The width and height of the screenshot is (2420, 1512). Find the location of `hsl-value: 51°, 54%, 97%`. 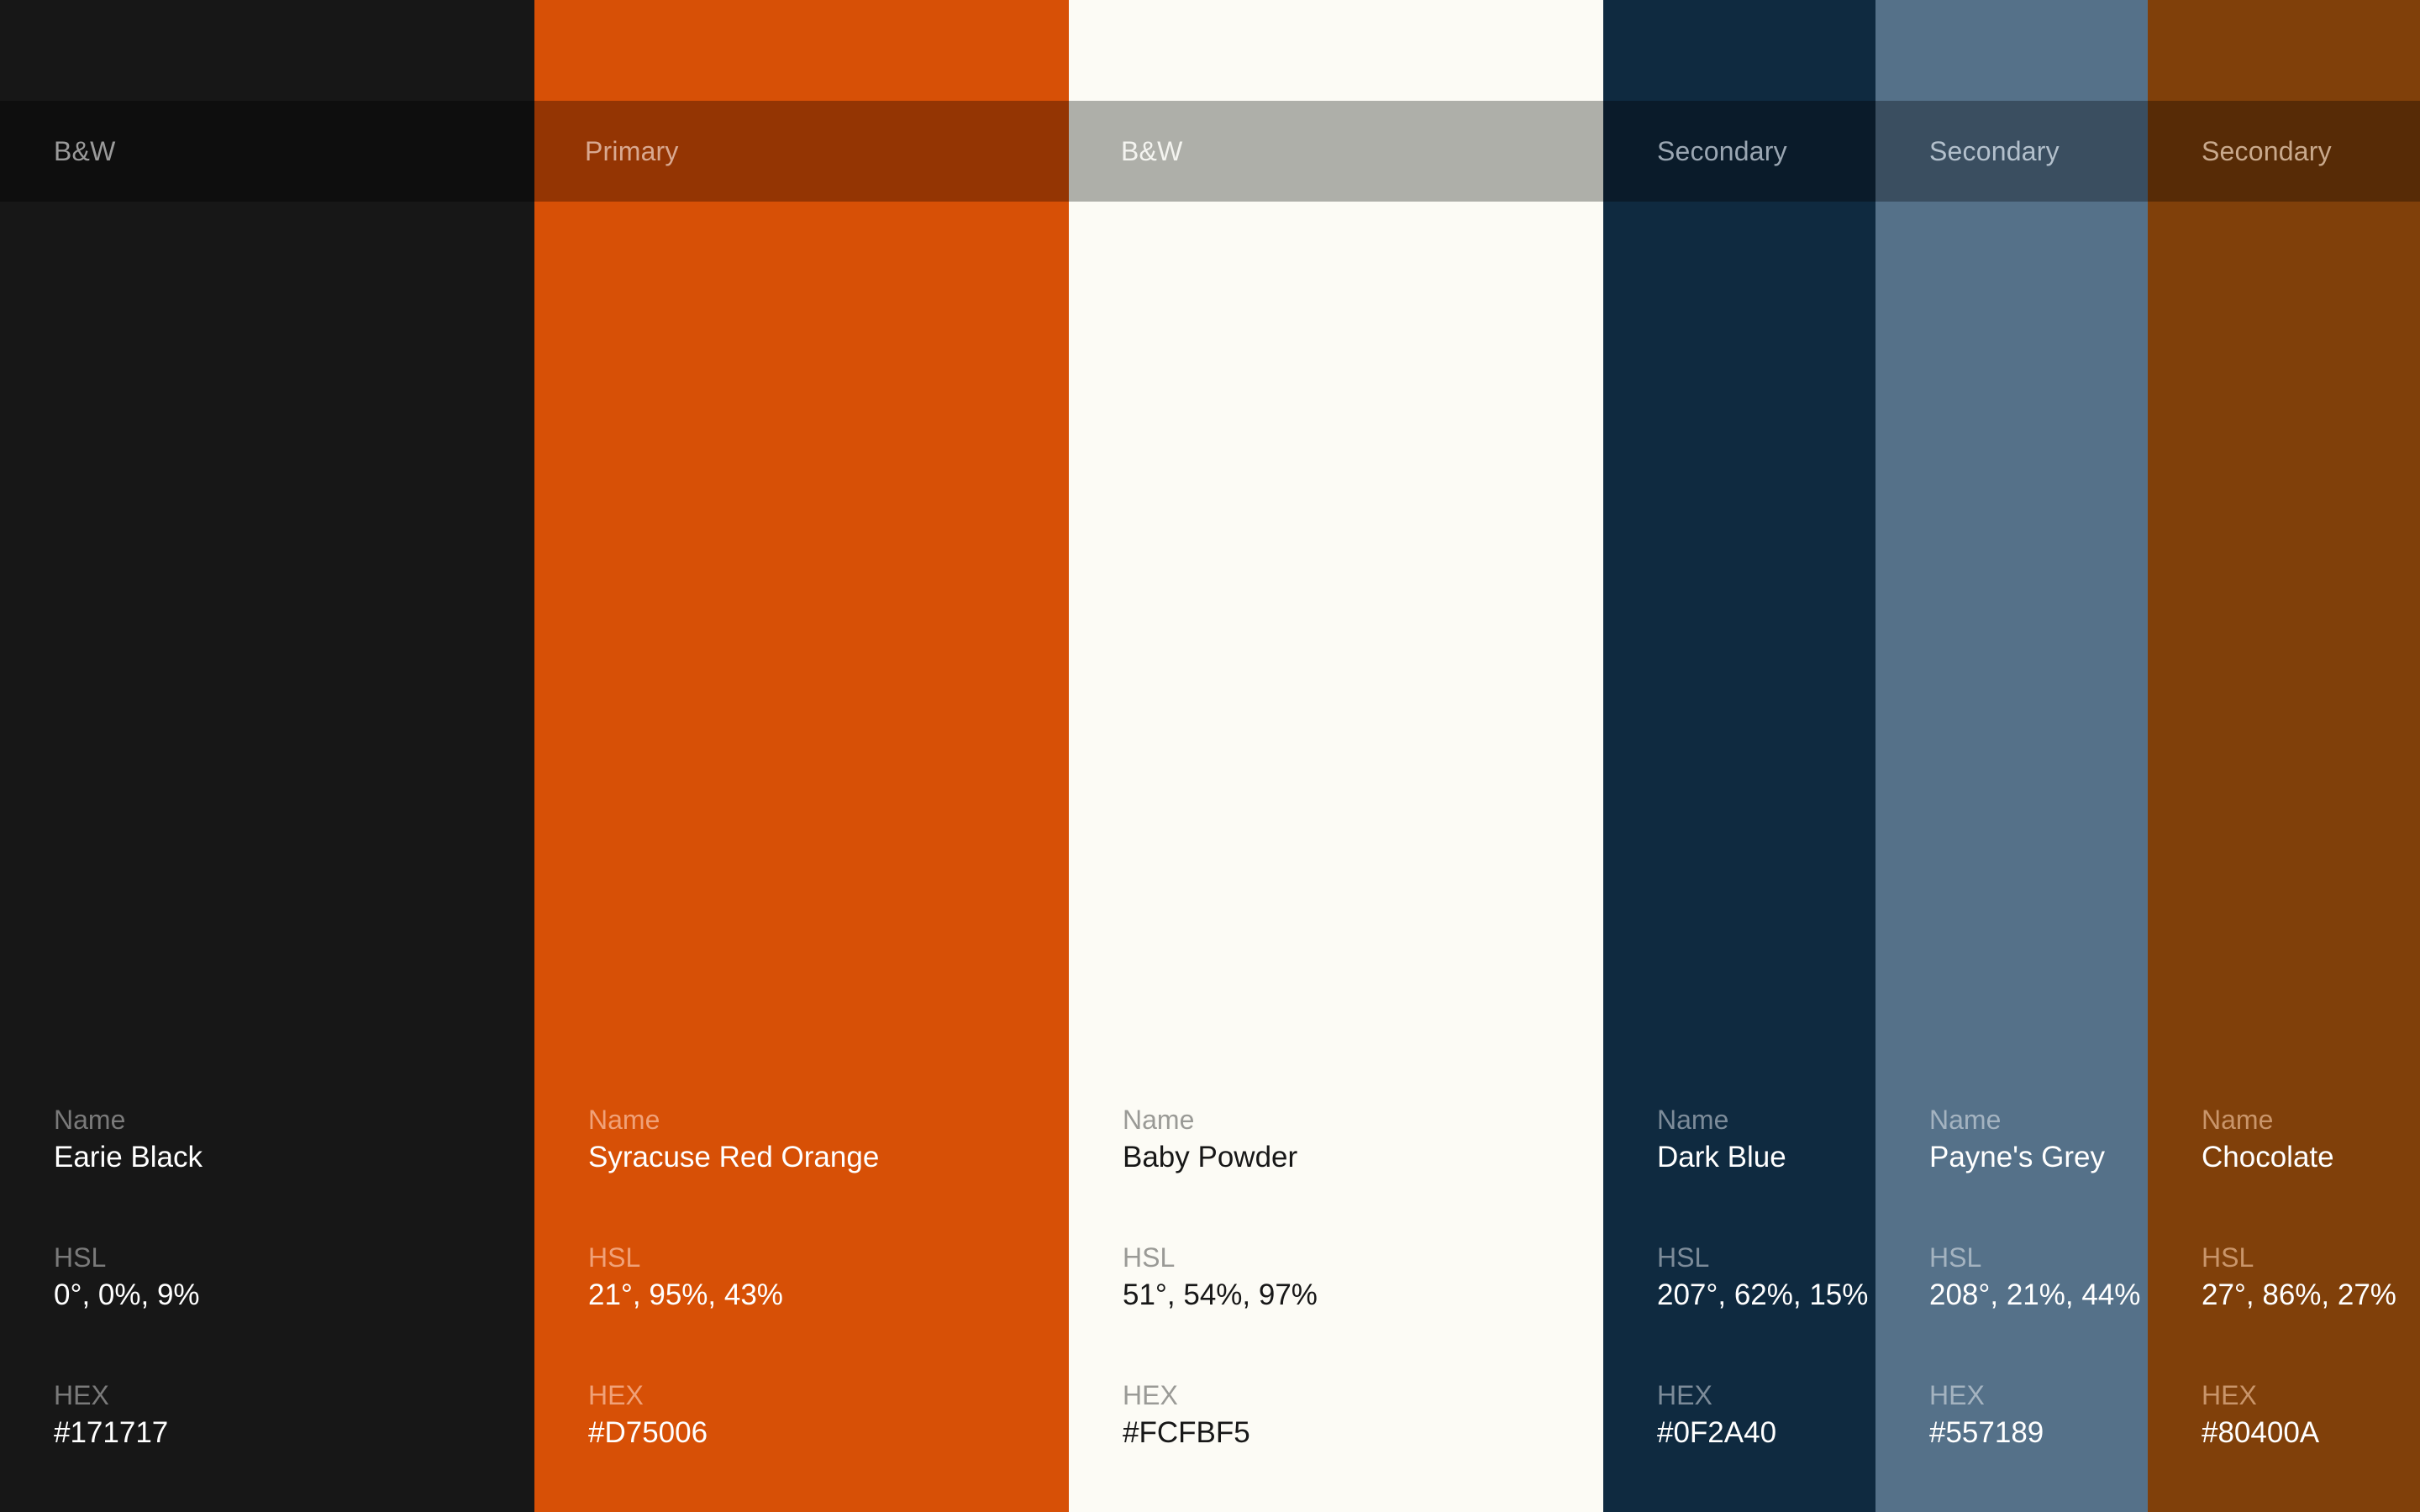

hsl-value: 51°, 54%, 97% is located at coordinates (1221, 1294).